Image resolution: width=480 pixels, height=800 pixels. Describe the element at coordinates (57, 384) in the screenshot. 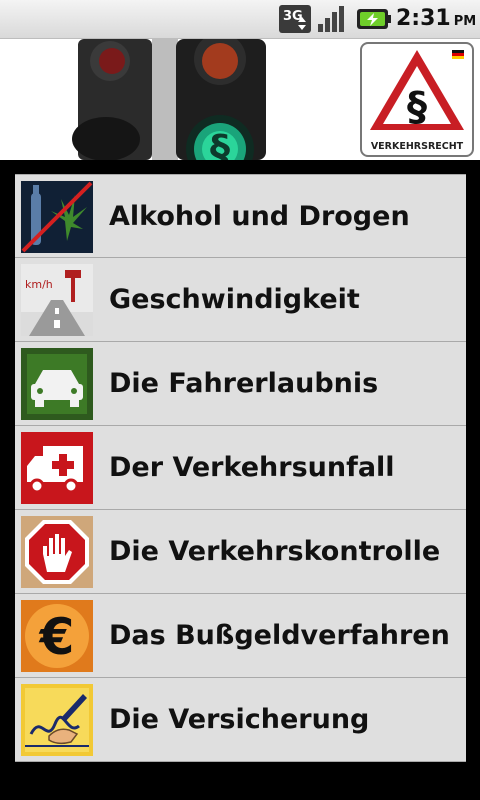

I see `car-icon` at that location.